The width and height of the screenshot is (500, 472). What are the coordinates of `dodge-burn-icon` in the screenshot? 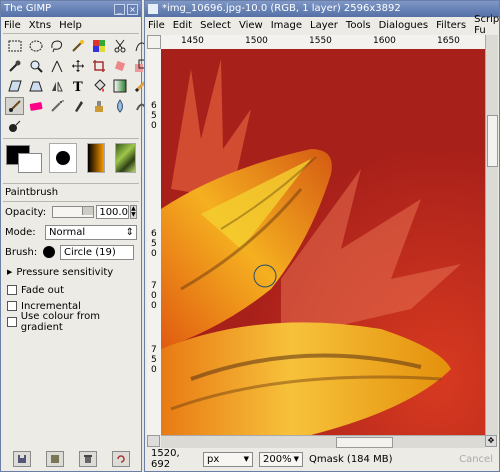 It's located at (14, 126).